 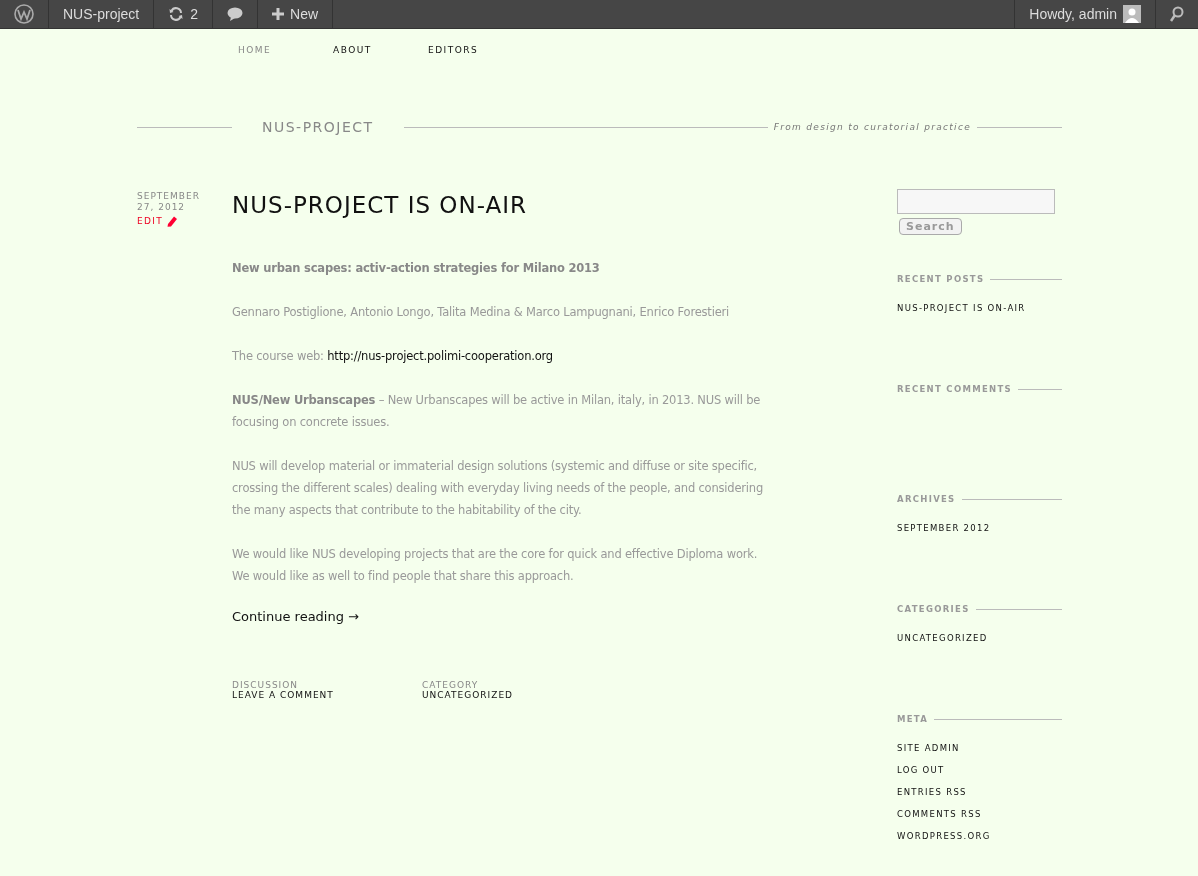 I want to click on meta-link: UNCATEGORIZED, so click(x=517, y=695).